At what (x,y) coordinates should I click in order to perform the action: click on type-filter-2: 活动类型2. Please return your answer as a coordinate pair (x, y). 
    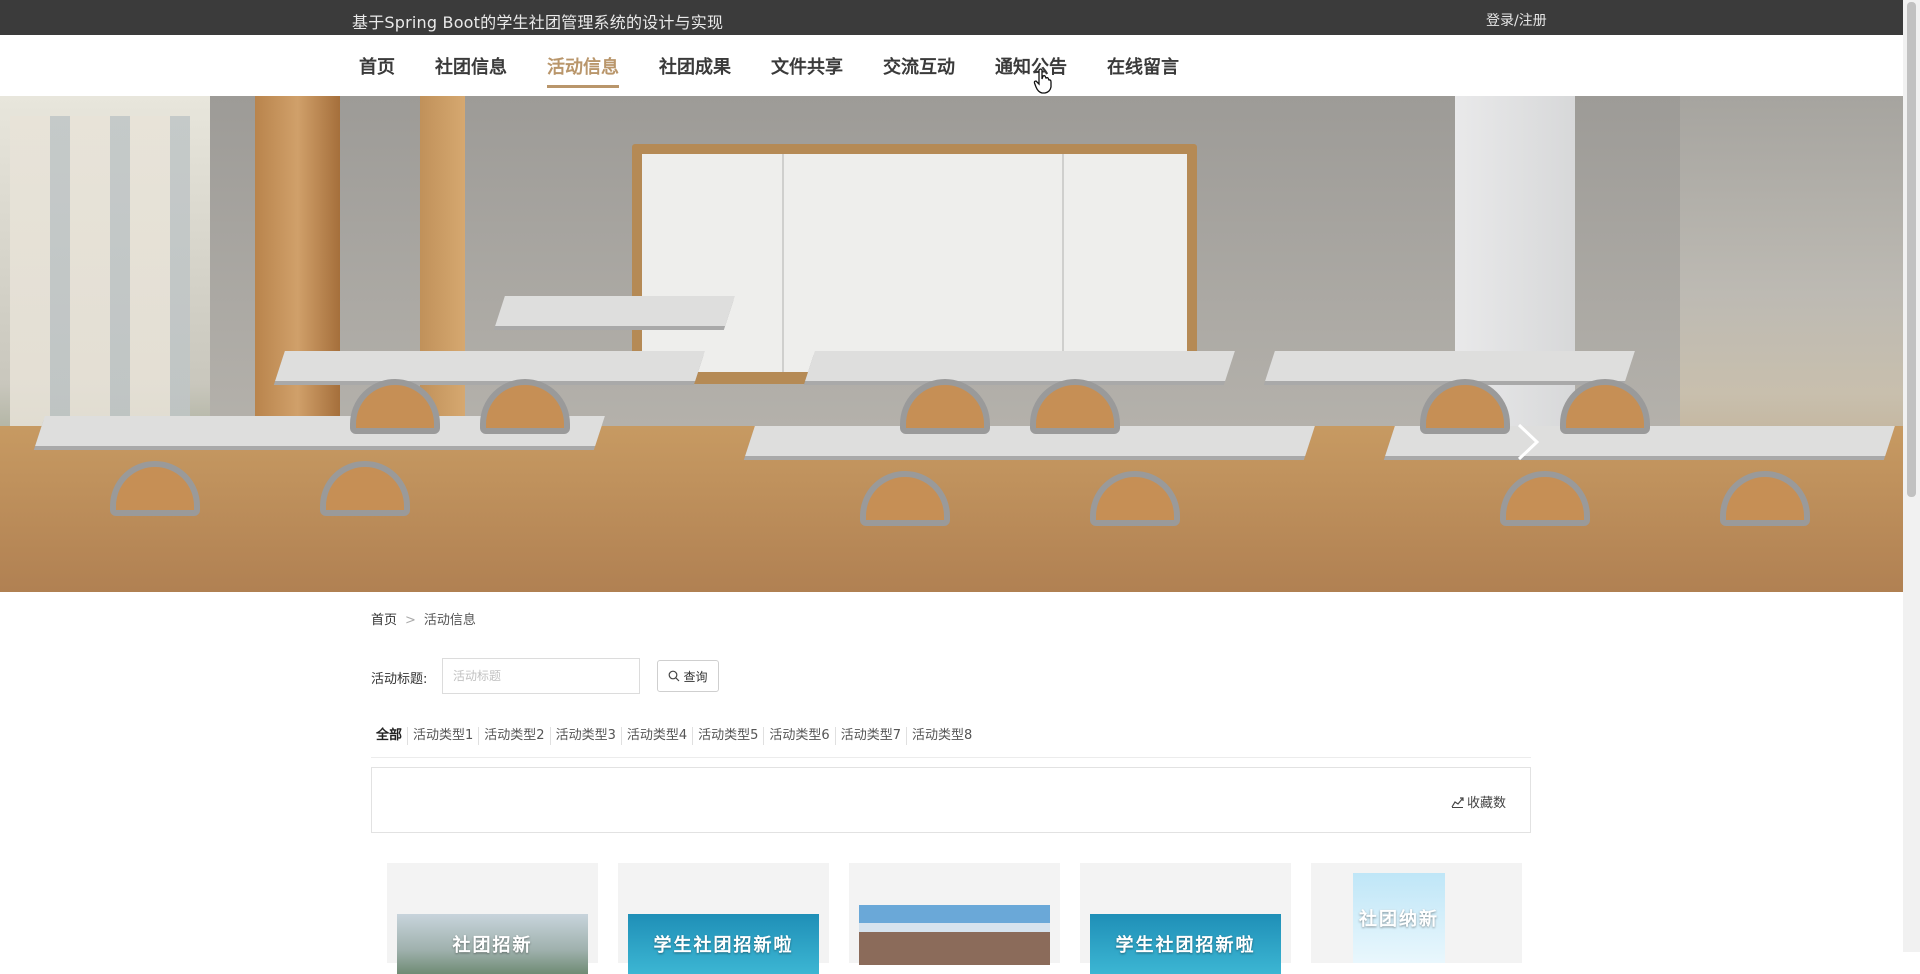
    Looking at the image, I should click on (515, 736).